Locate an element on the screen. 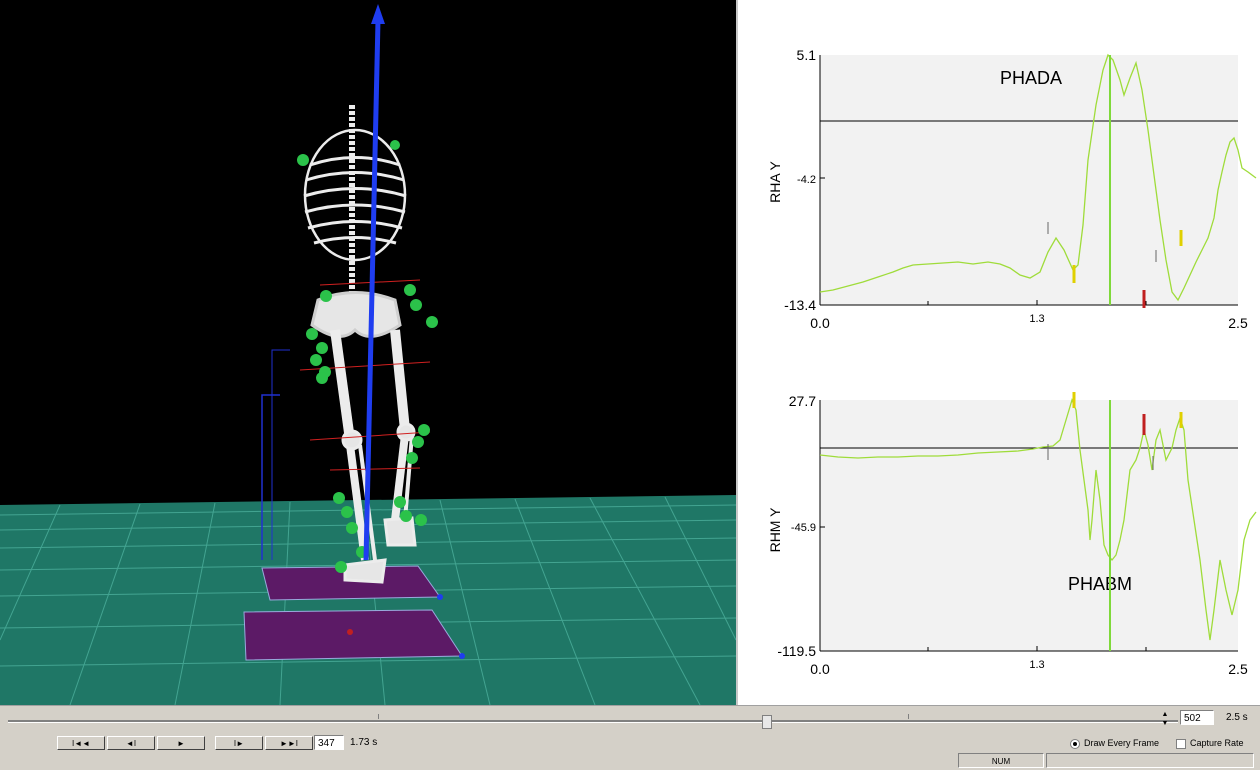 The image size is (1260, 770). last-frame-button: ►►I is located at coordinates (289, 743).